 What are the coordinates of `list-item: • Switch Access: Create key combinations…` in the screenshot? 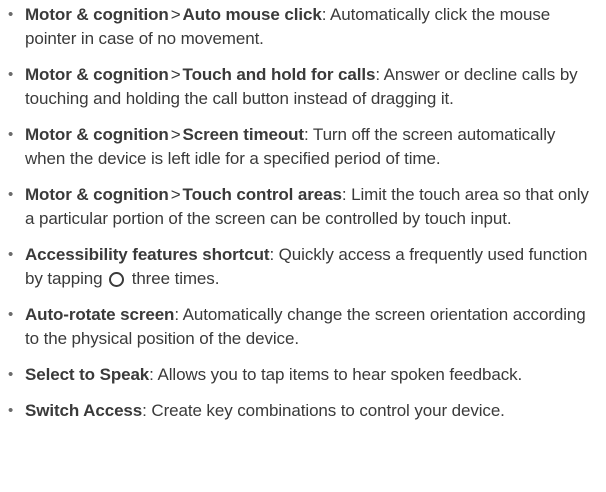 It's located at (303, 411).